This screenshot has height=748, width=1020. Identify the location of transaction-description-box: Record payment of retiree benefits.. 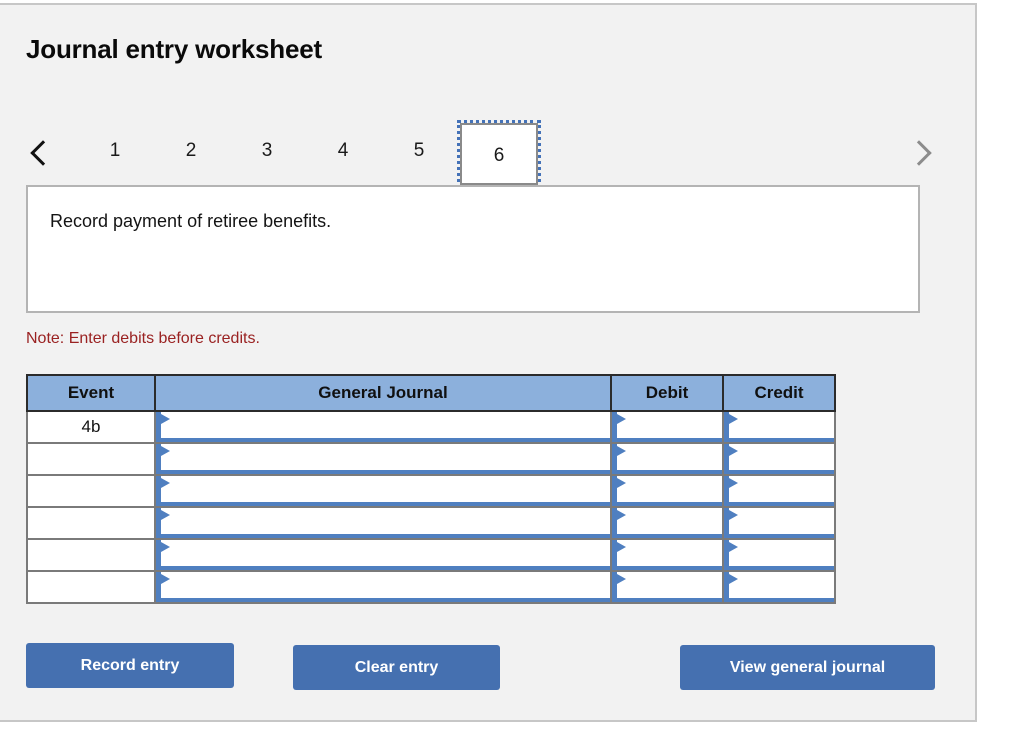
(473, 249).